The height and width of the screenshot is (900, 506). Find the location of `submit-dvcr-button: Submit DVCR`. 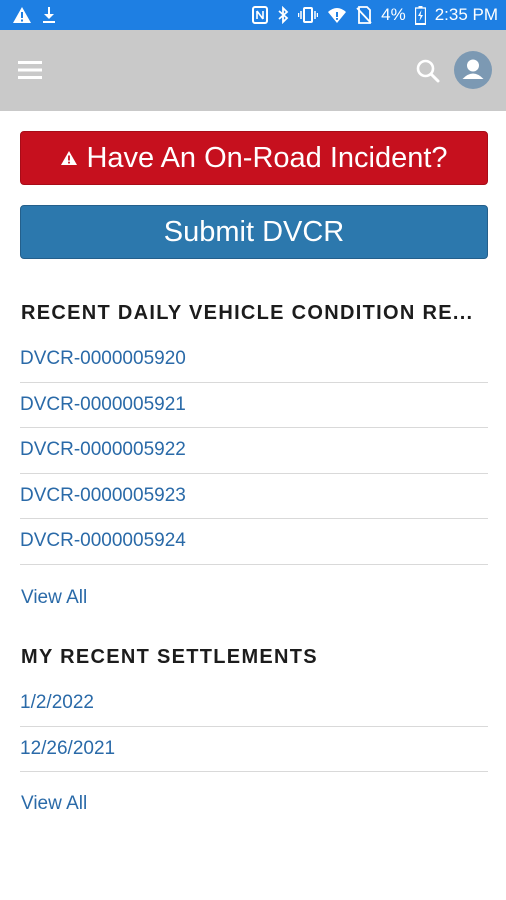

submit-dvcr-button: Submit DVCR is located at coordinates (254, 232).